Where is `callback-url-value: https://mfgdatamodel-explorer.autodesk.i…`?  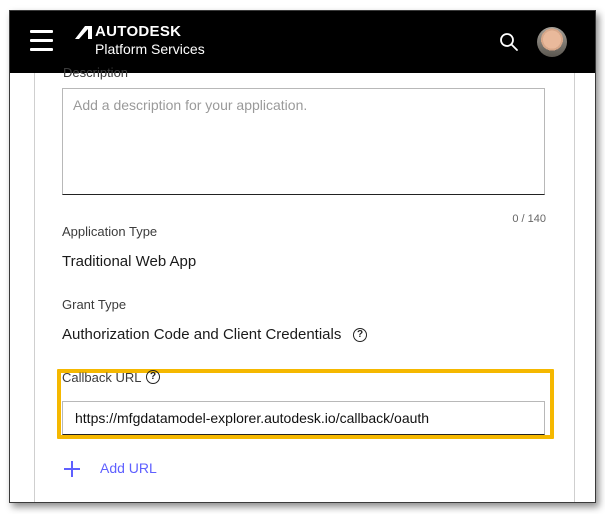 callback-url-value: https://mfgdatamodel-explorer.autodesk.i… is located at coordinates (252, 418).